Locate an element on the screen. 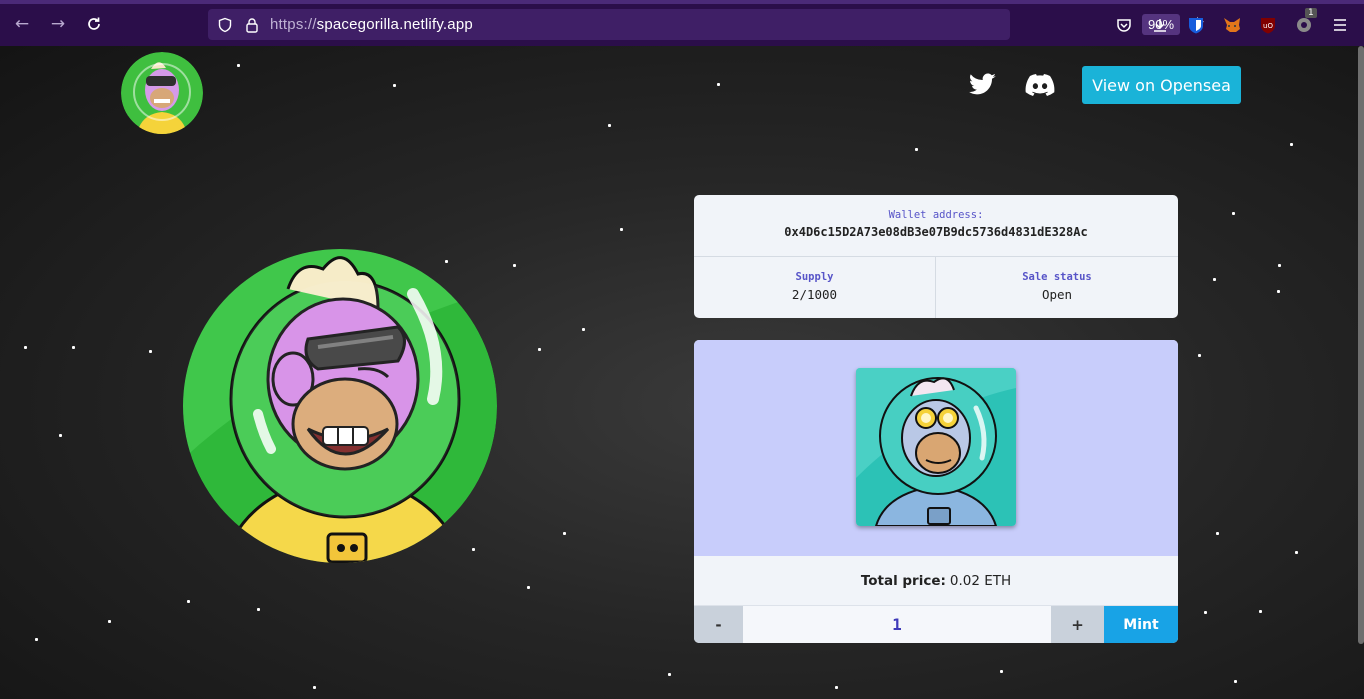  mint-controls: - + Mint is located at coordinates (936, 624).